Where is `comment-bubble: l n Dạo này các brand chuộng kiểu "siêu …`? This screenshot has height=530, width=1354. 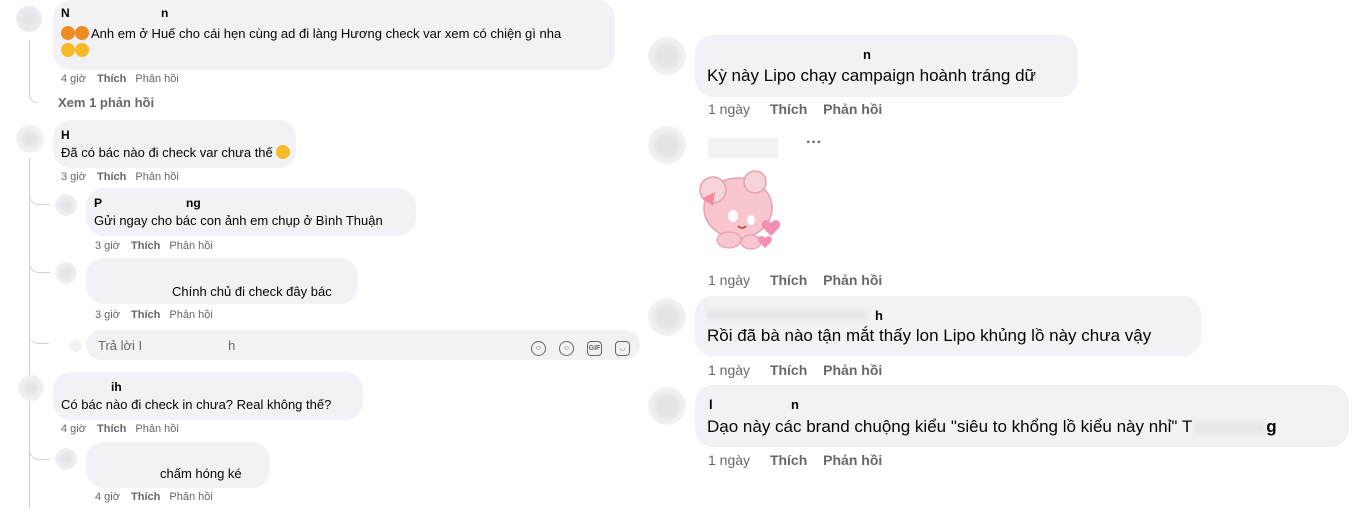
comment-bubble: l n Dạo này các brand chuộng kiểu "siêu … is located at coordinates (1022, 416).